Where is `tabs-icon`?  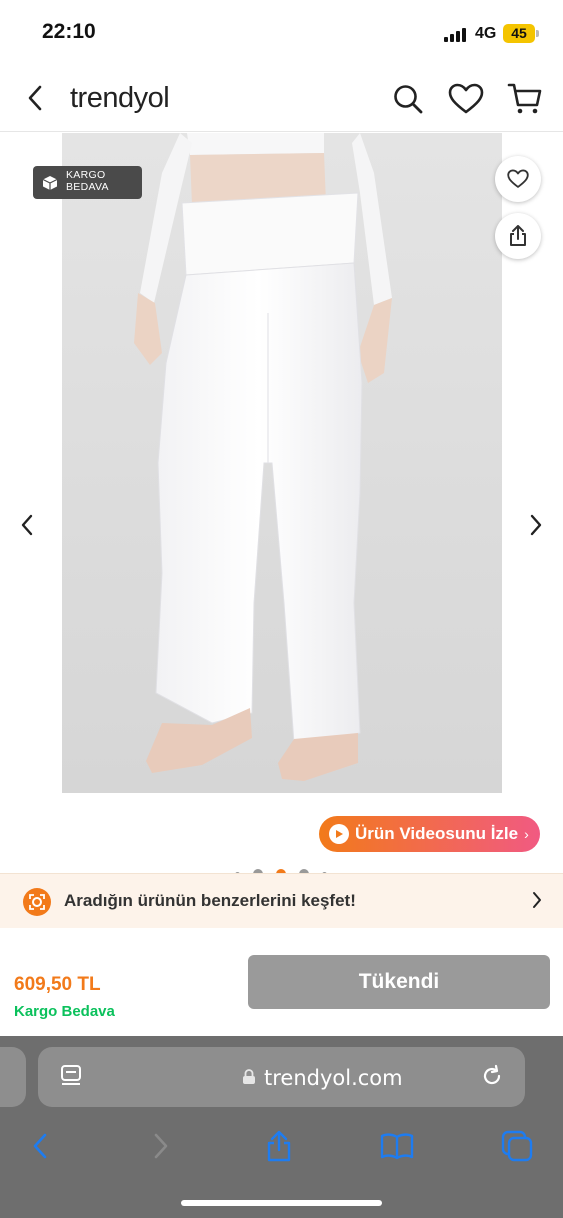
tabs-icon is located at coordinates (517, 1146).